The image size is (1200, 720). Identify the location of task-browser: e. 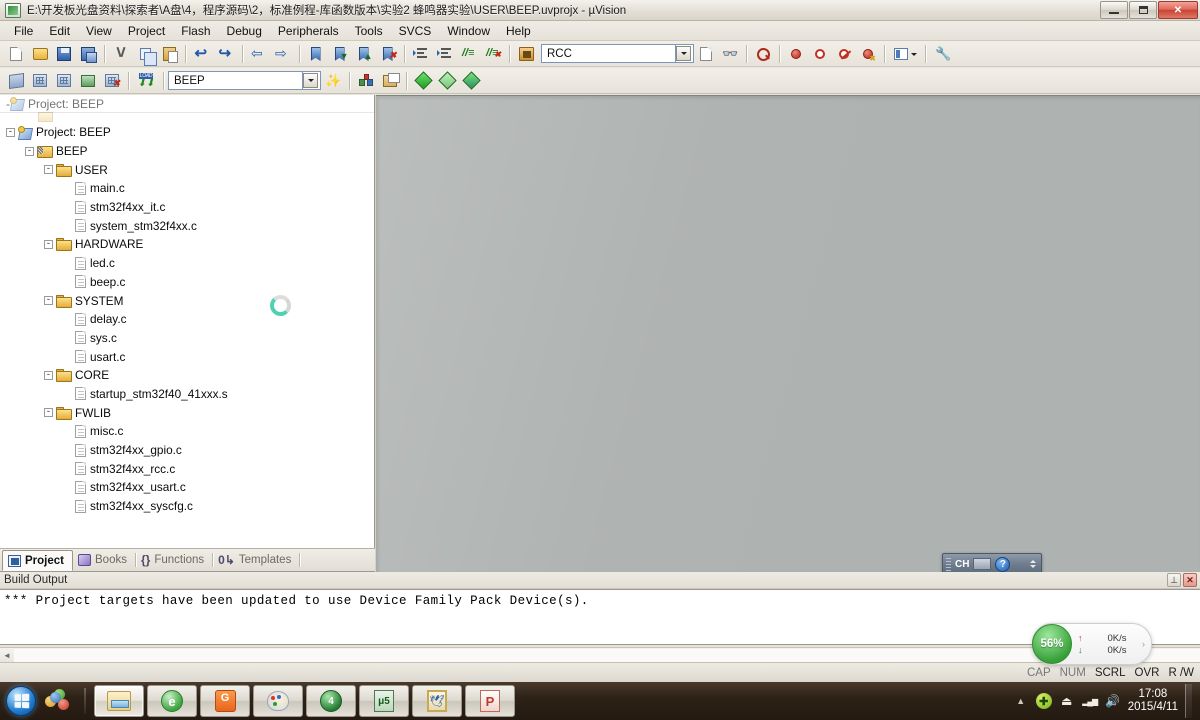
(172, 701).